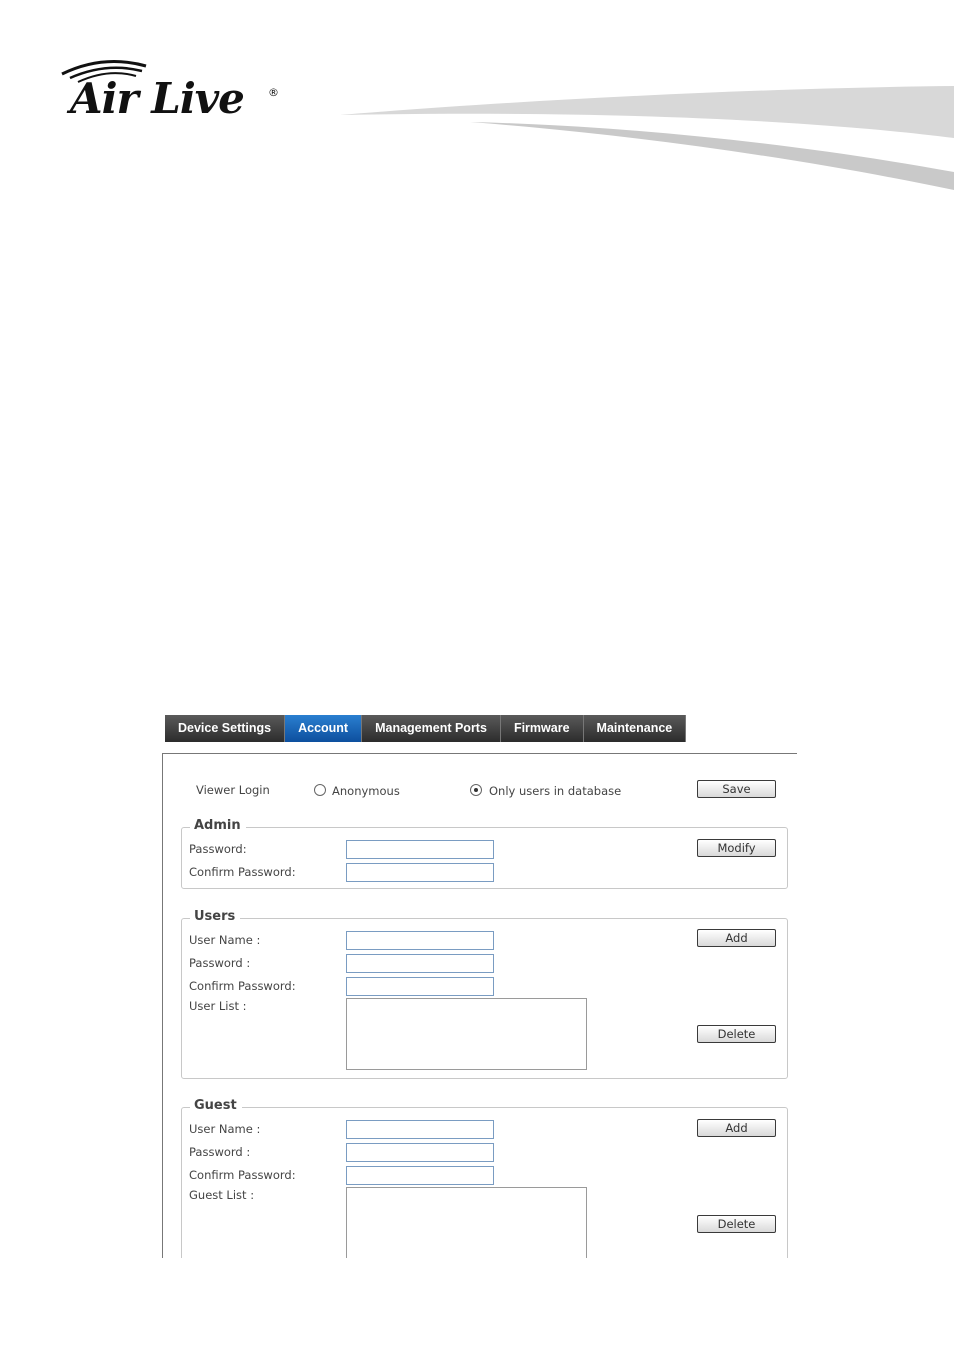  I want to click on user-list-box, so click(466, 1034).